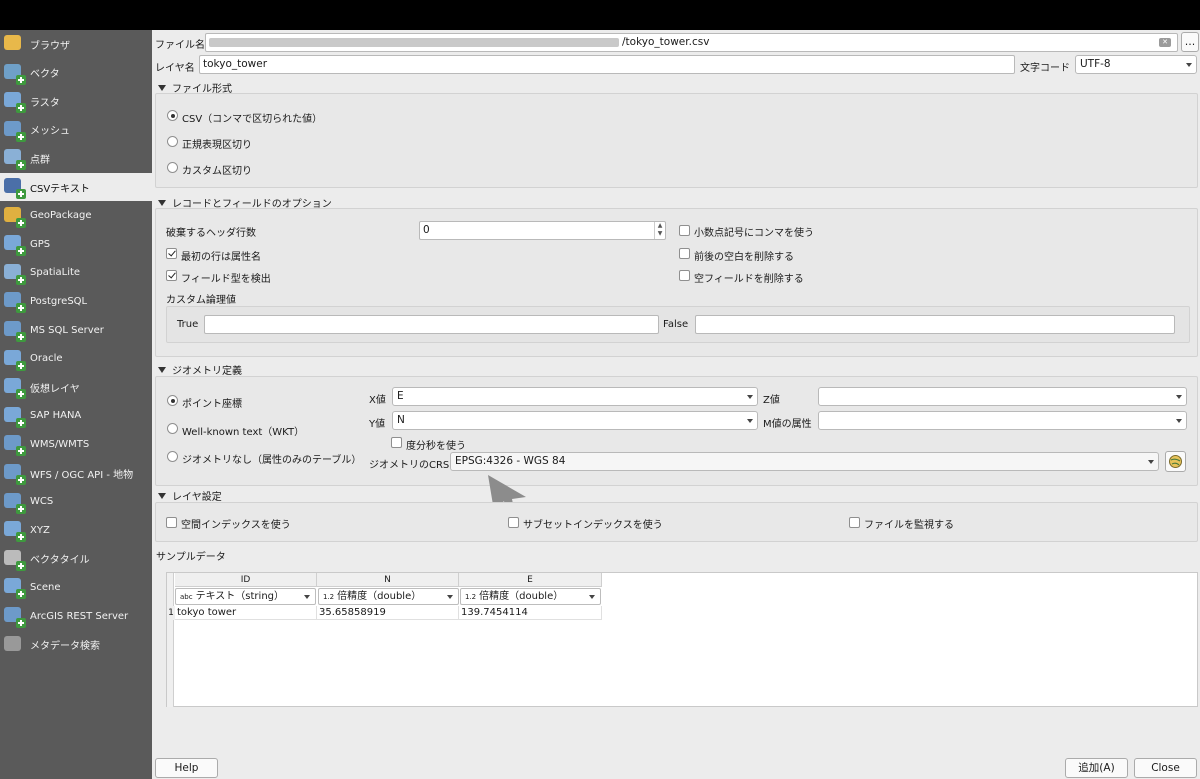  What do you see at coordinates (1136, 64) in the screenshot?
I see `encoding-select: UTF-8` at bounding box center [1136, 64].